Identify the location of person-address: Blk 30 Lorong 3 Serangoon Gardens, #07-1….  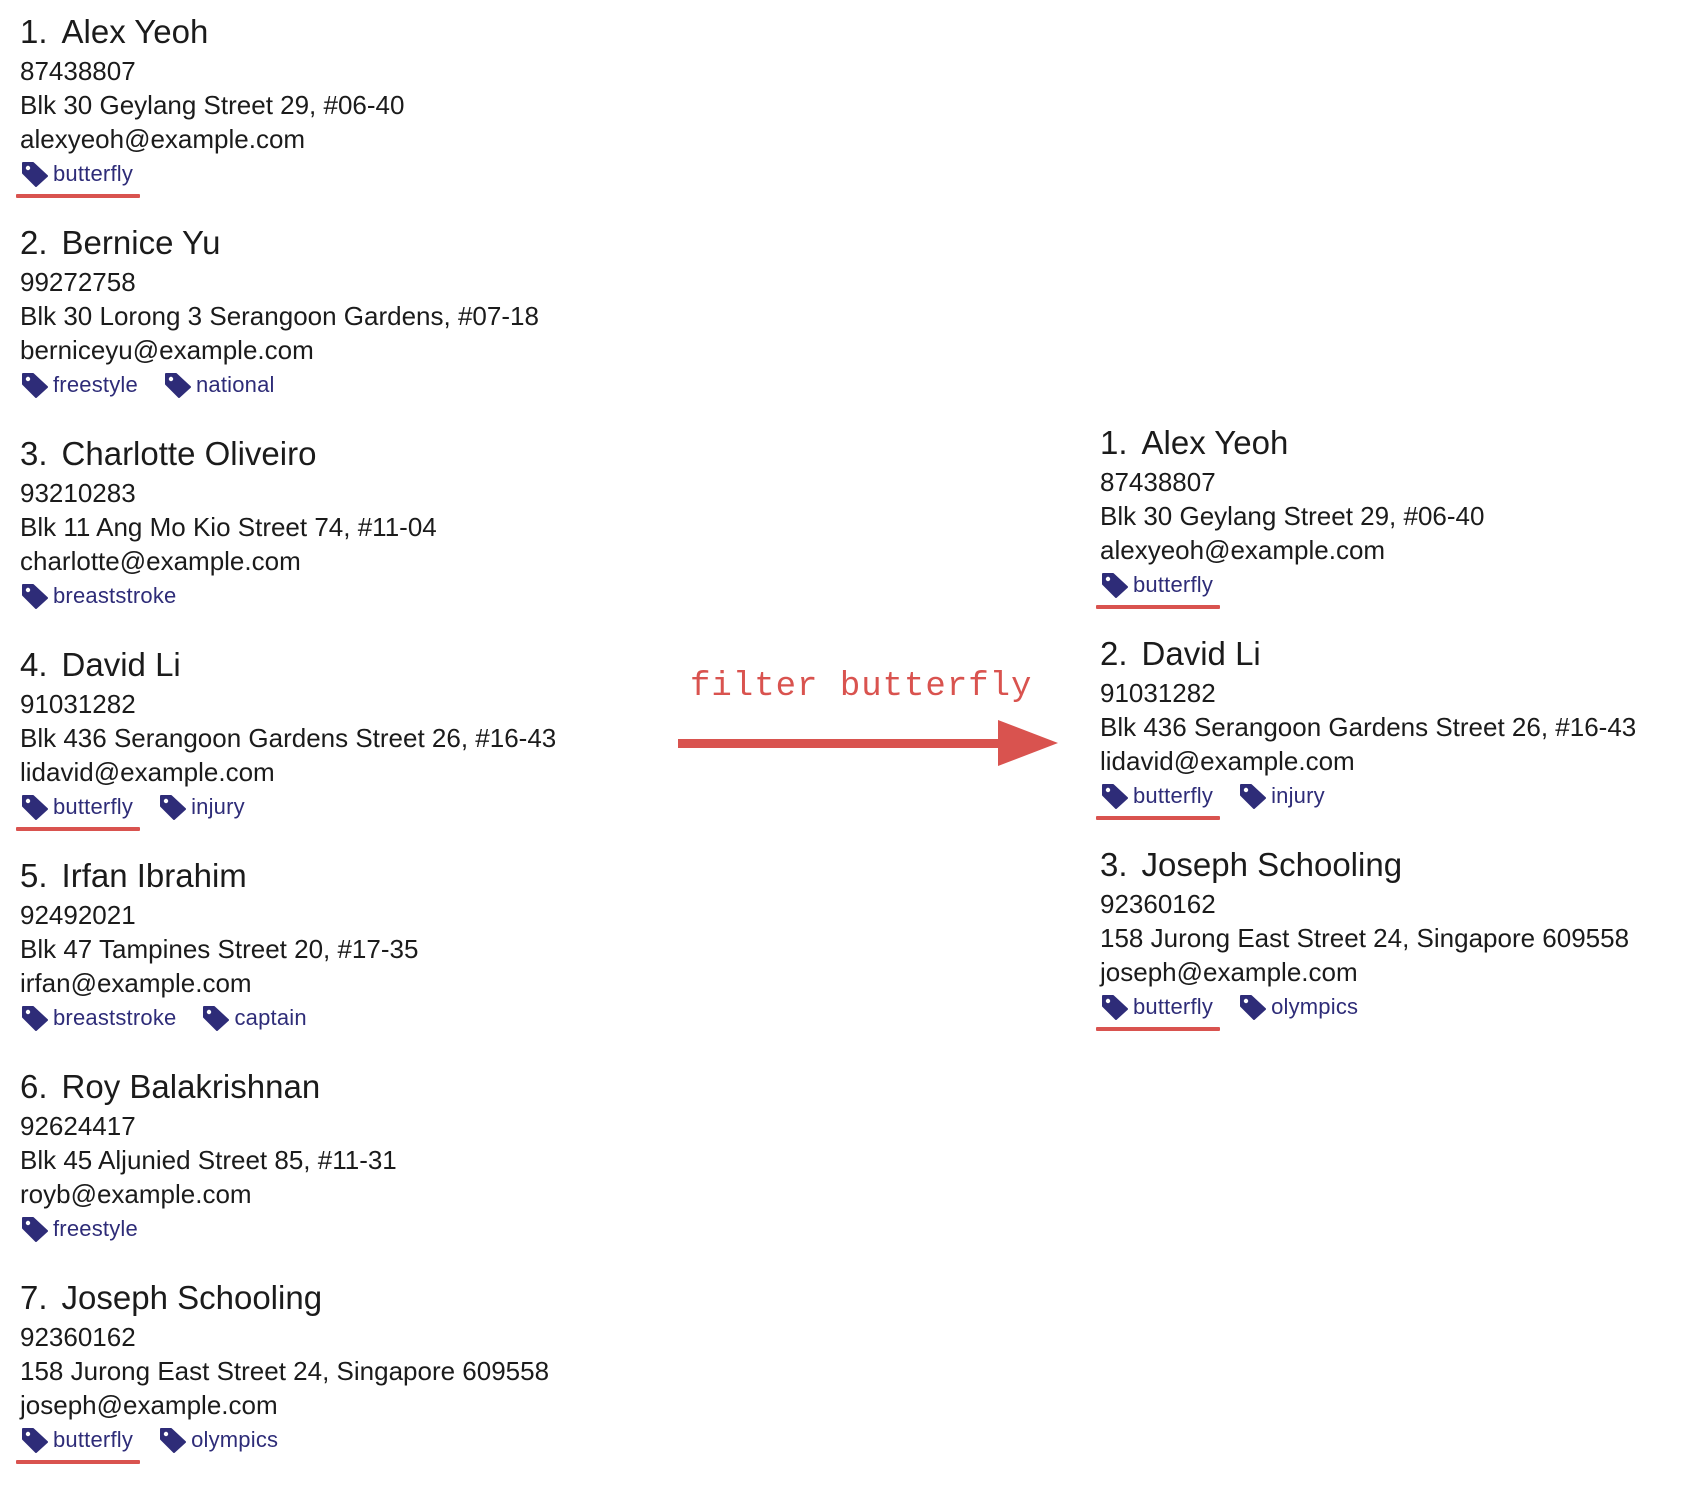
(279, 316).